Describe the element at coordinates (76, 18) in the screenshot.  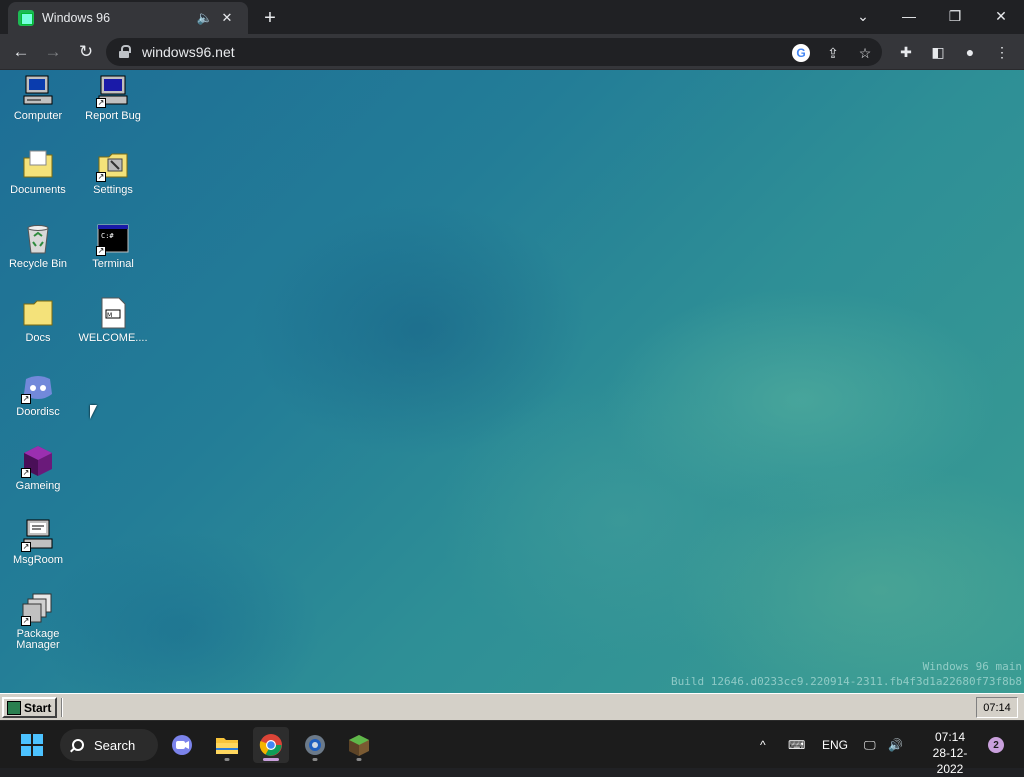
I see `tab-title: Windows 96` at that location.